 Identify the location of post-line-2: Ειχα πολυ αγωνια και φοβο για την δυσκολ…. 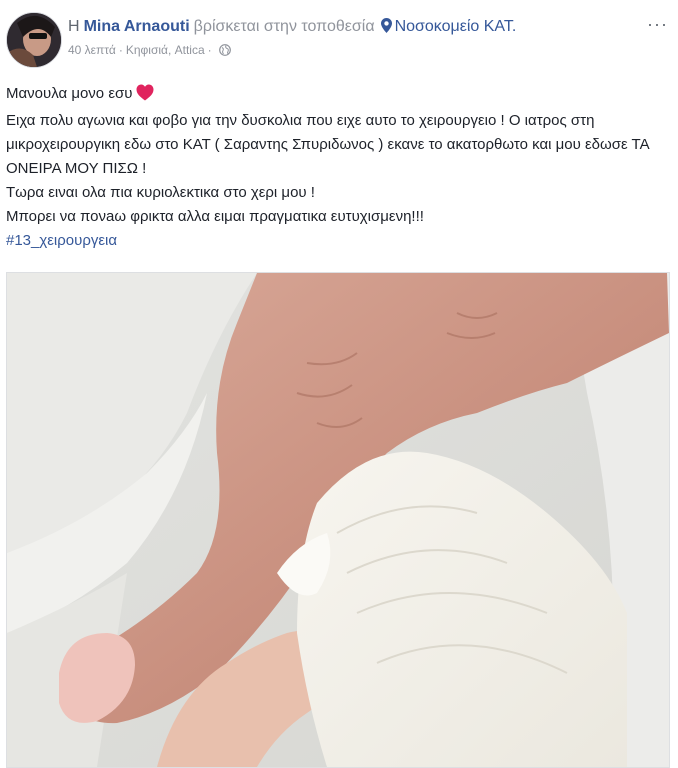
(327, 144).